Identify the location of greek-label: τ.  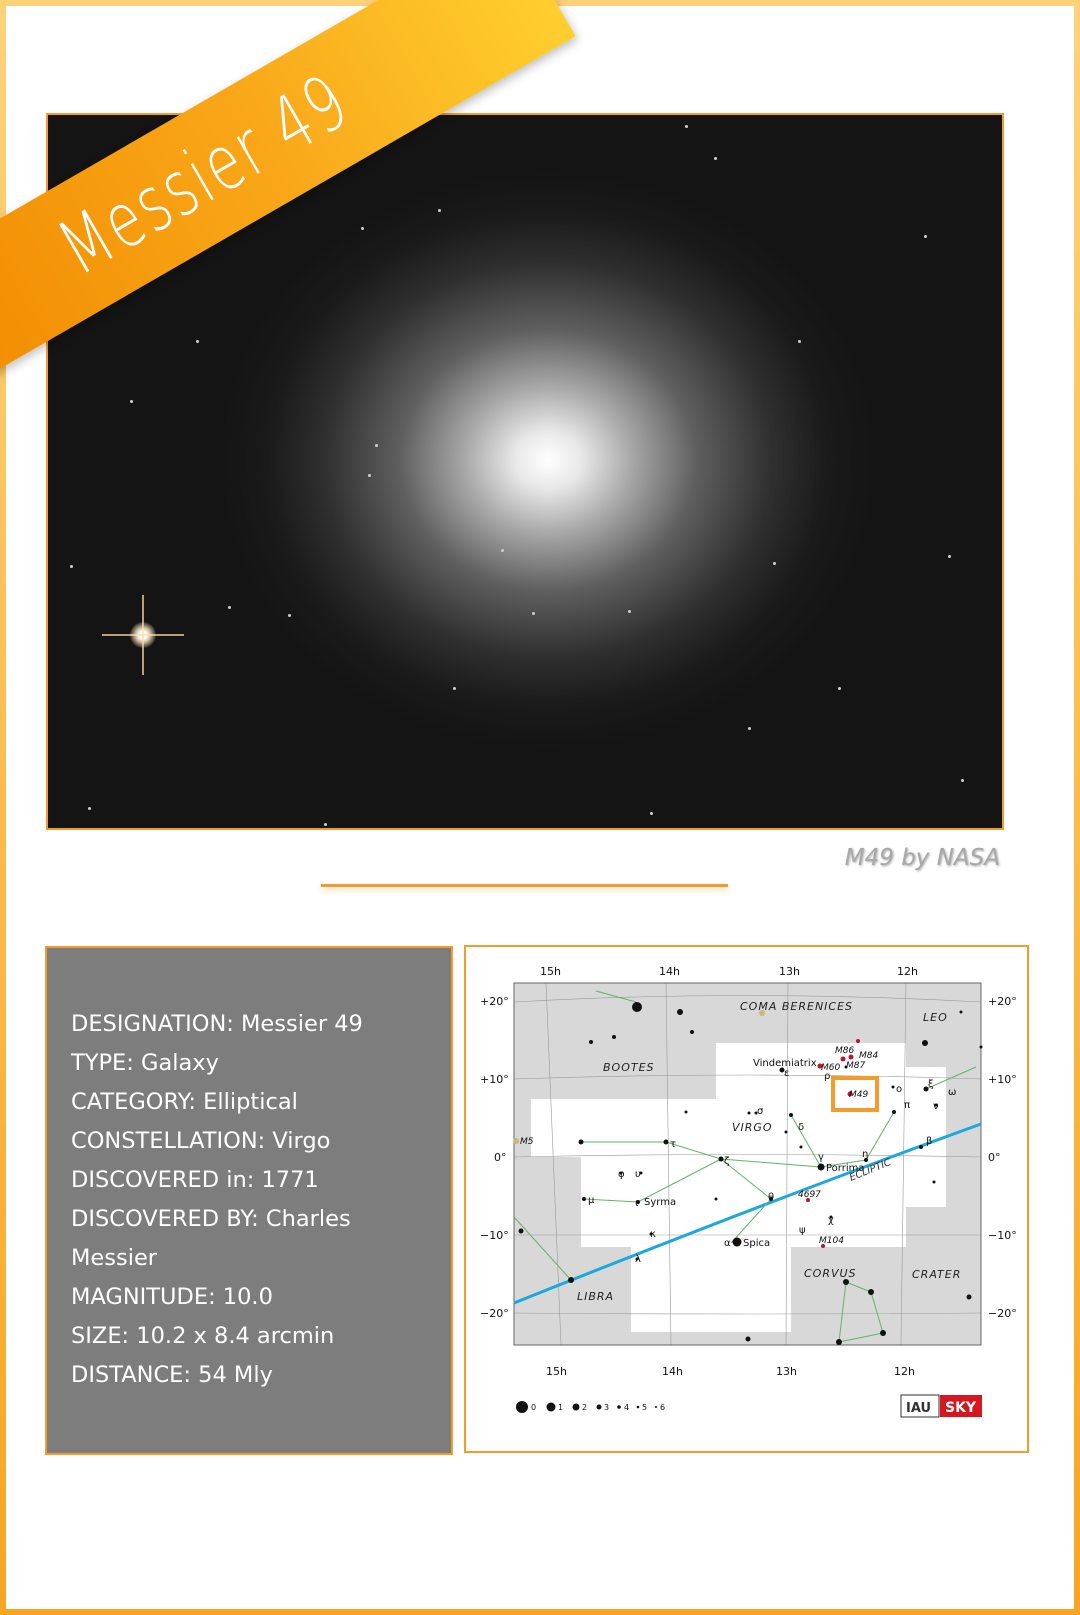
(673, 1144).